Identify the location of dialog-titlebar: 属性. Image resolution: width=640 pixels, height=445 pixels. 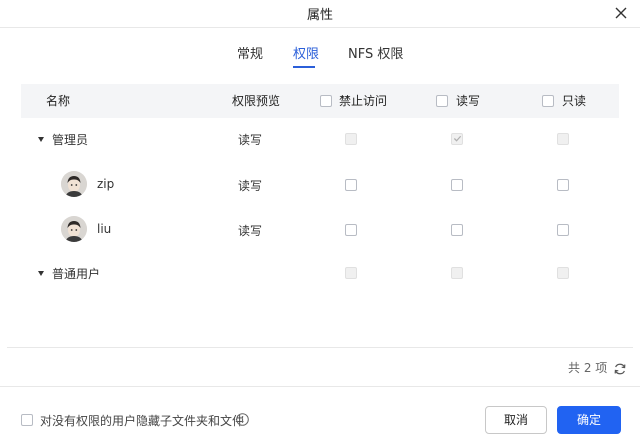
(320, 13).